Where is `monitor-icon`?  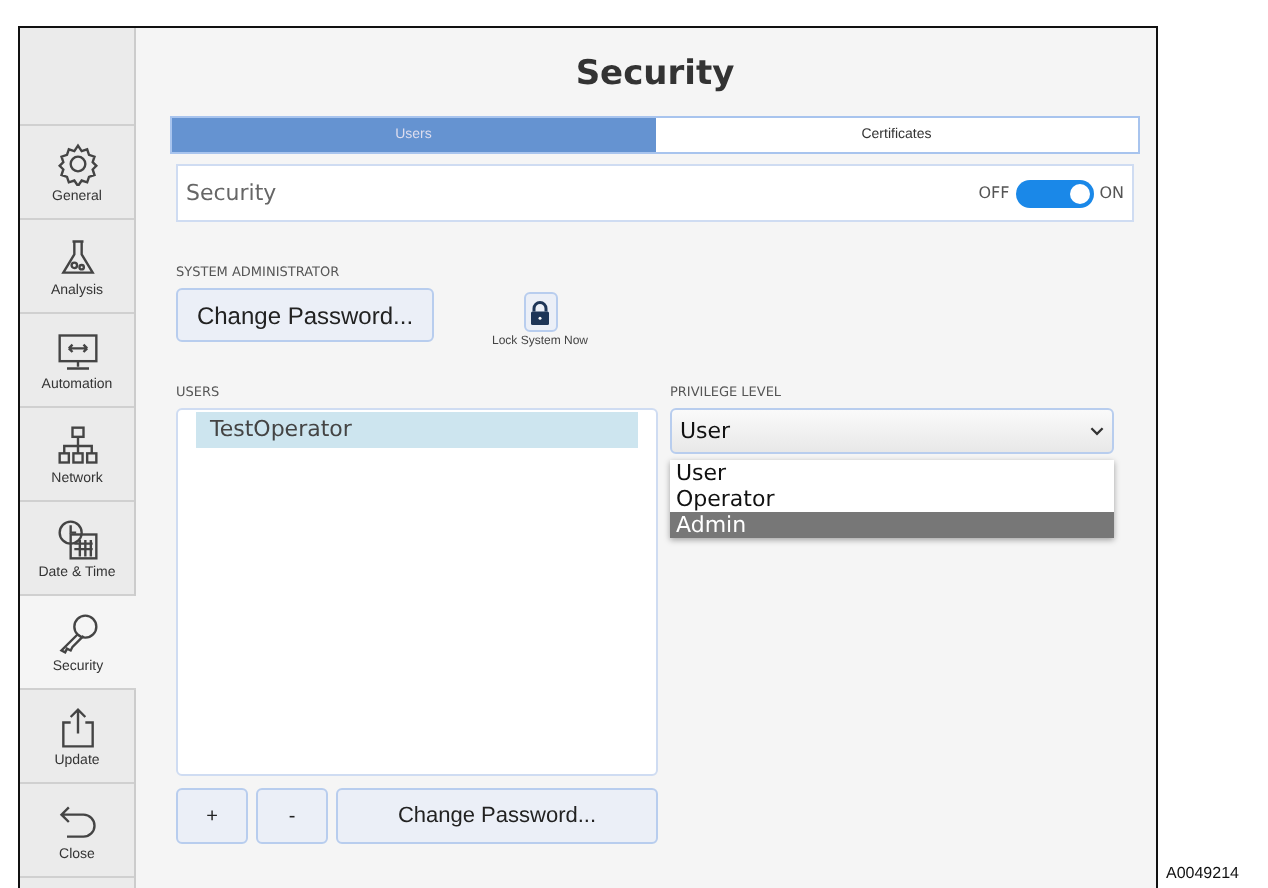 monitor-icon is located at coordinates (77, 351).